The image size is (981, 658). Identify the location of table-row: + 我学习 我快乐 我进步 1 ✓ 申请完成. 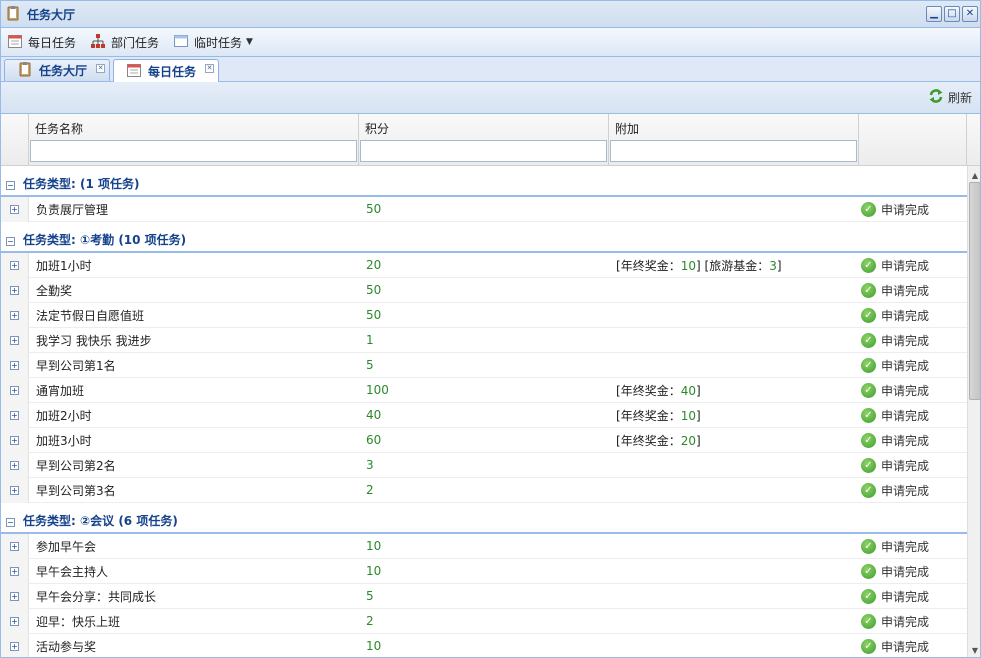
(484, 340).